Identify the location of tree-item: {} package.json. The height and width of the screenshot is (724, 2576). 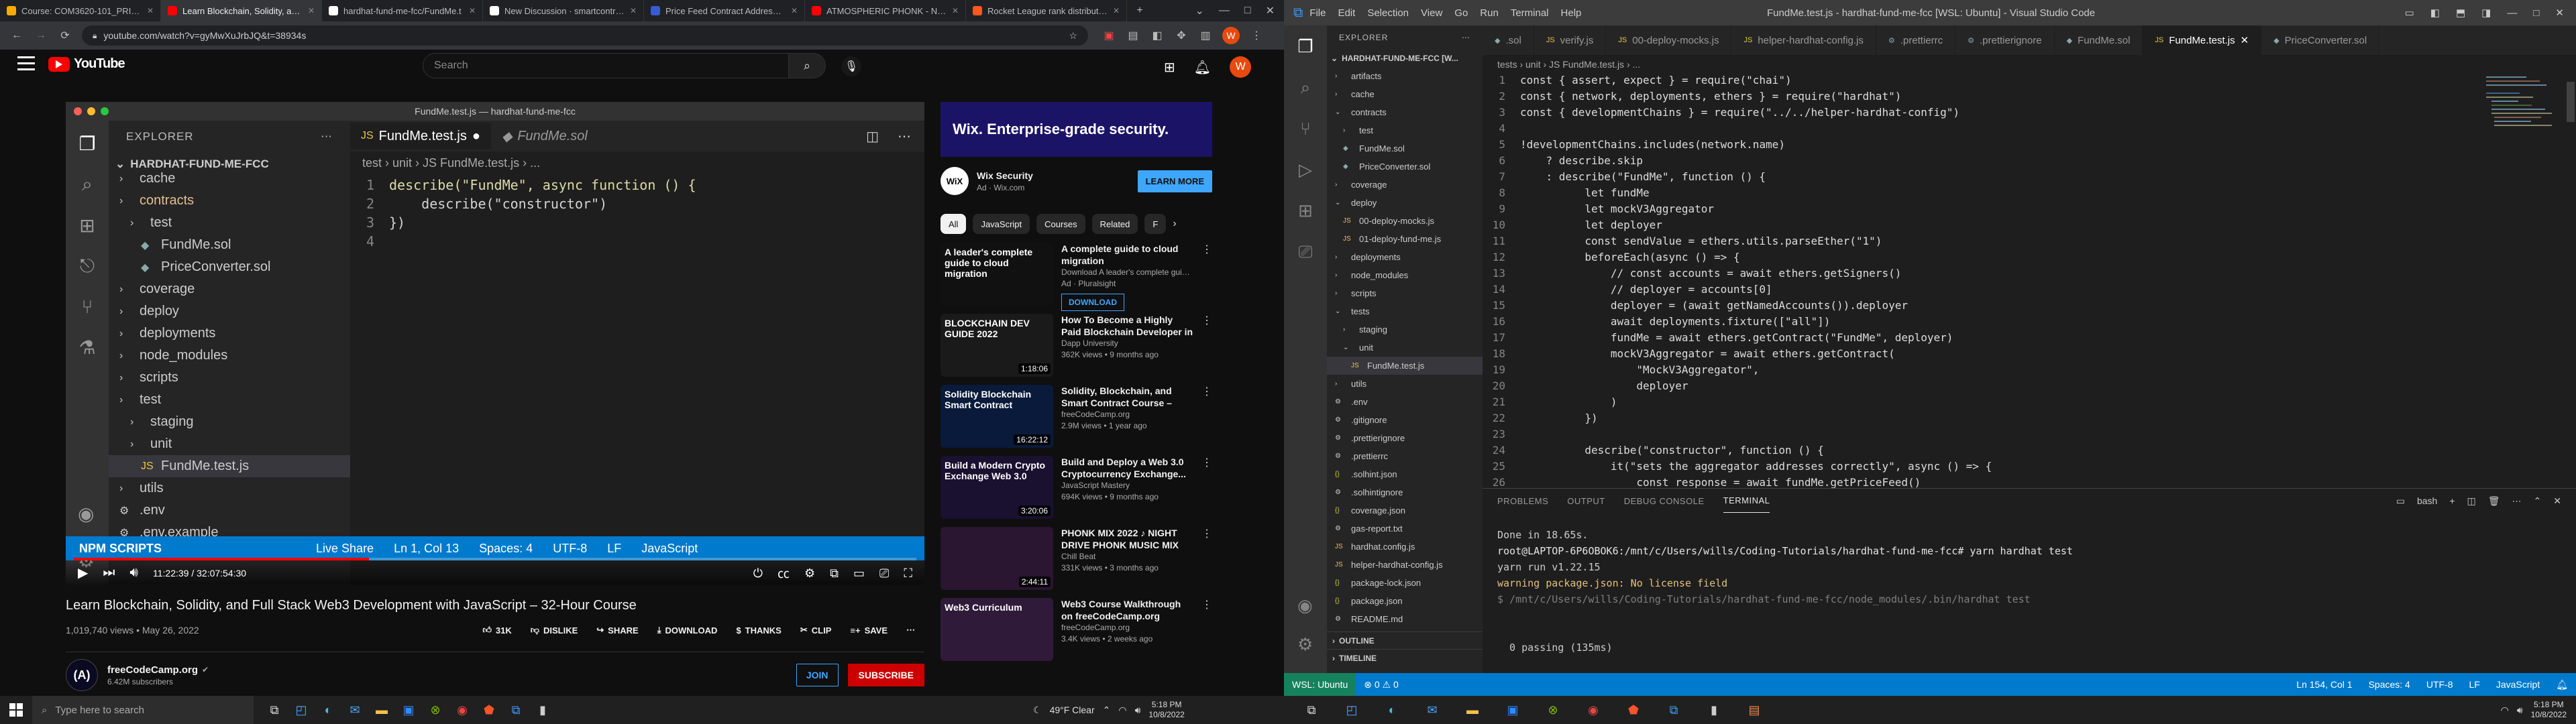
(1405, 601).